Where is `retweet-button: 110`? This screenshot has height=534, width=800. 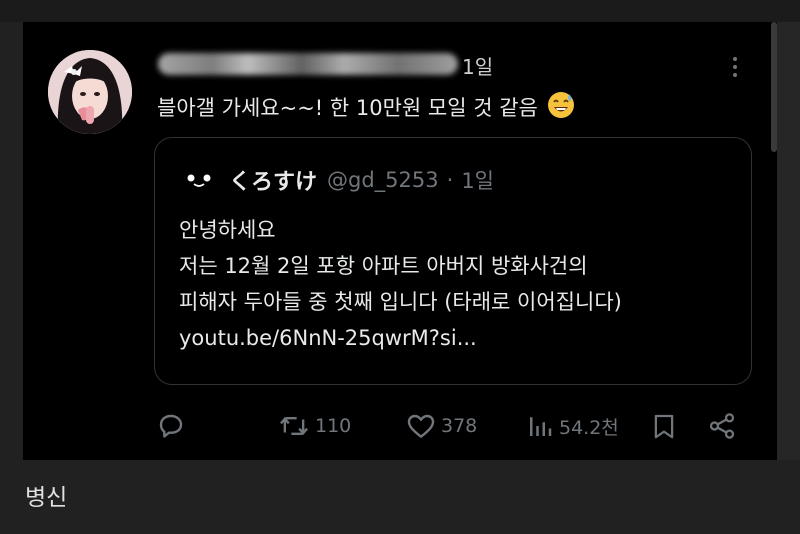 retweet-button: 110 is located at coordinates (314, 426).